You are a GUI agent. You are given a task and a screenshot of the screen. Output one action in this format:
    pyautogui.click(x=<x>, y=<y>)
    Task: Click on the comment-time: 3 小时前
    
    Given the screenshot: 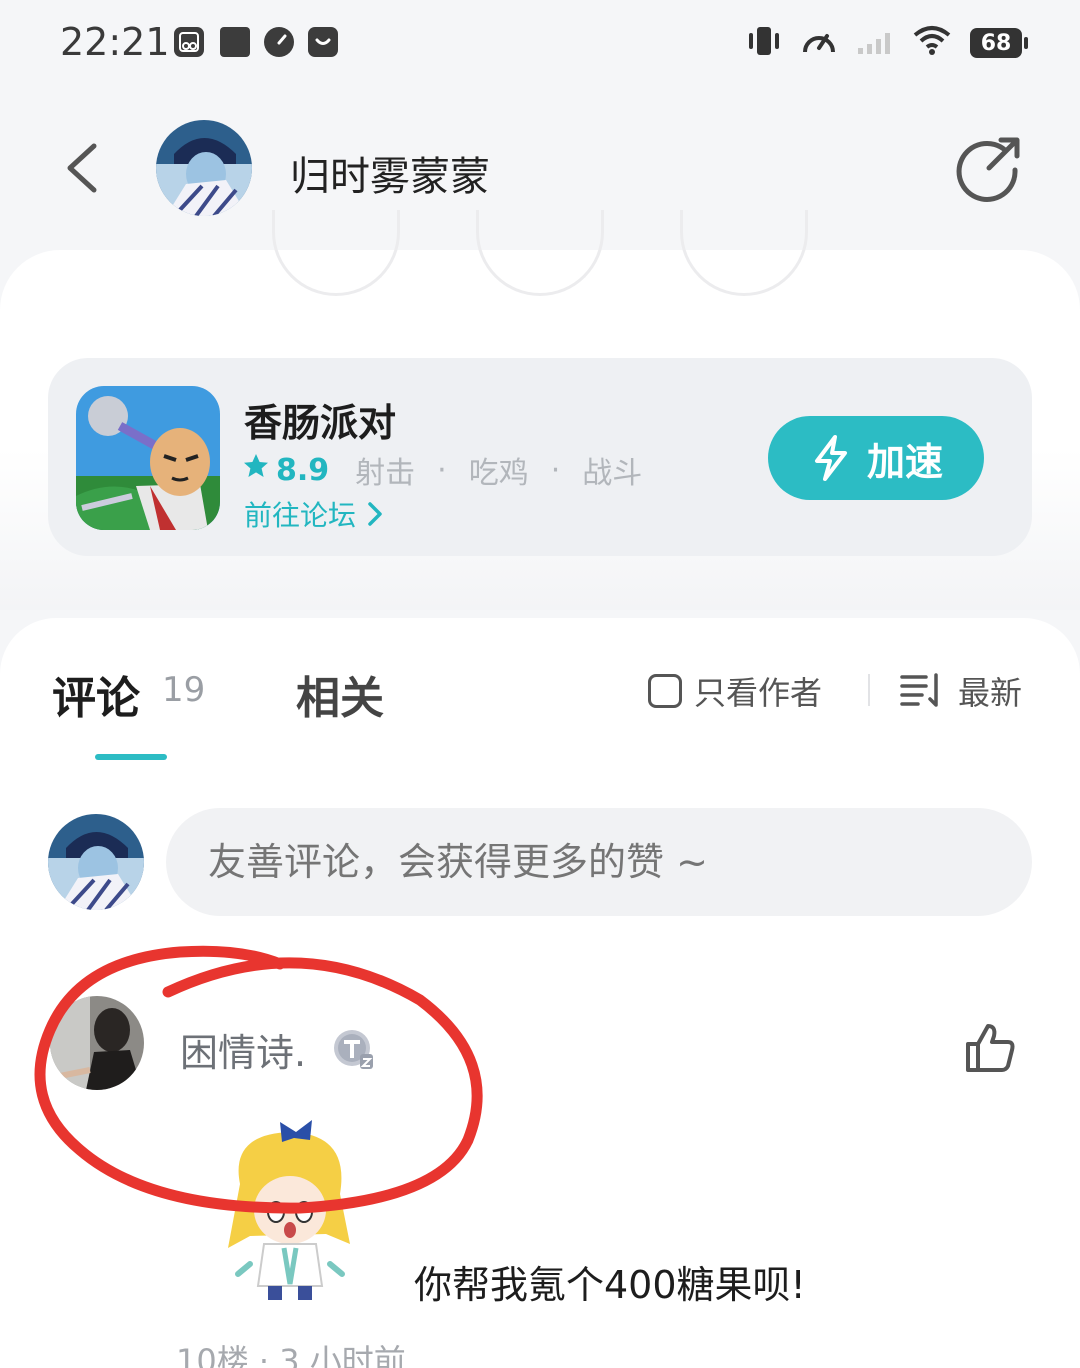 What is the action you would take?
    pyautogui.click(x=342, y=1355)
    